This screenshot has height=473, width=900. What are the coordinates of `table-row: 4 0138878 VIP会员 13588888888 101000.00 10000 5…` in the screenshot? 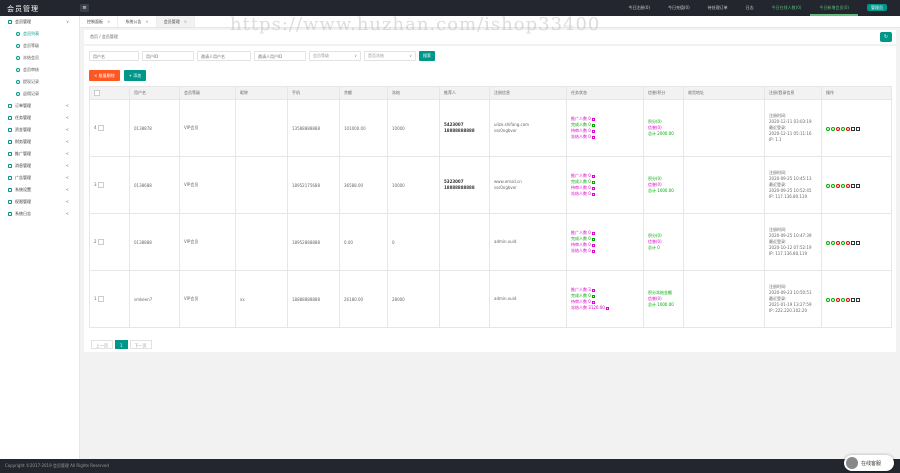 It's located at (490, 128).